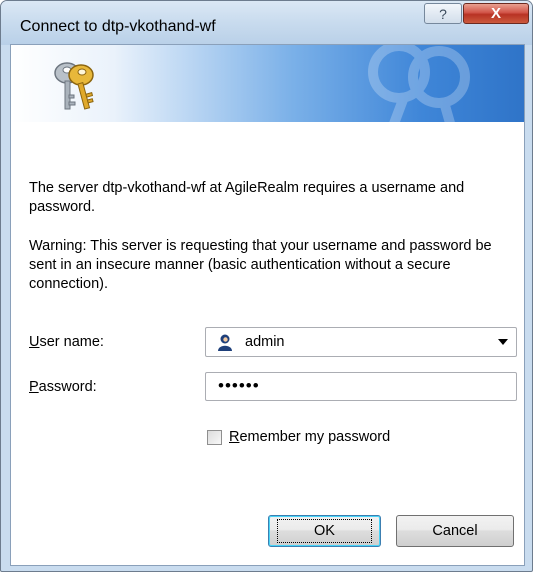 The image size is (535, 574). Describe the element at coordinates (265, 342) in the screenshot. I see `username-value: admin` at that location.